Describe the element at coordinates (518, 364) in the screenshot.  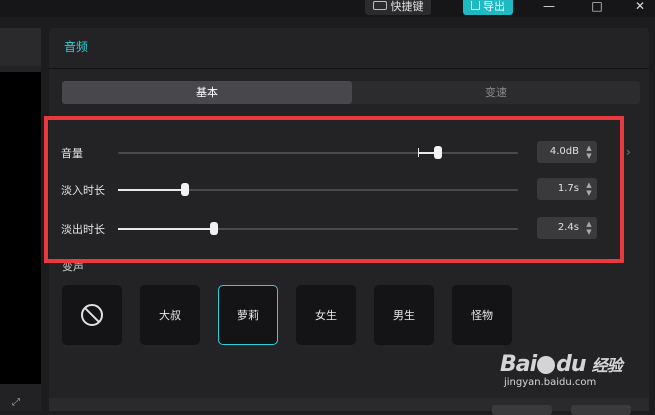
I see `watermark-logo-text: Bai` at that location.